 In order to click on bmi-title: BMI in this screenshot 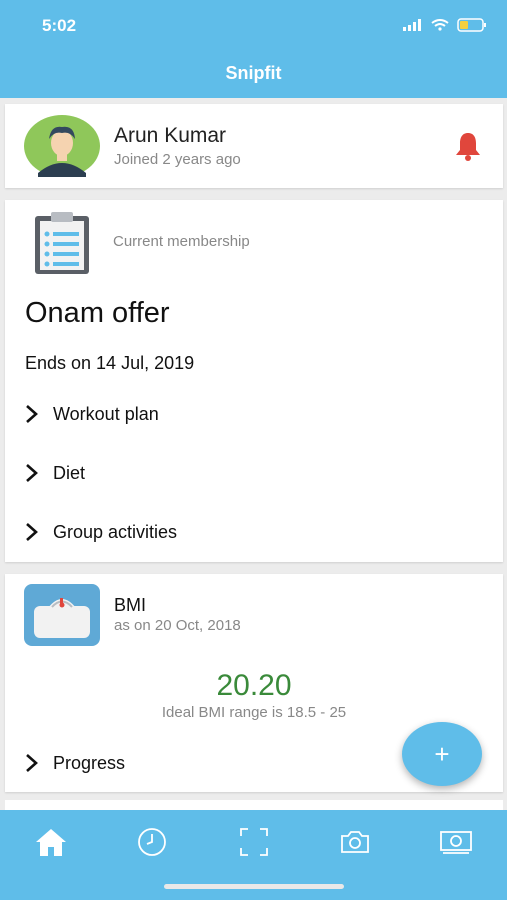, I will do `click(130, 605)`.